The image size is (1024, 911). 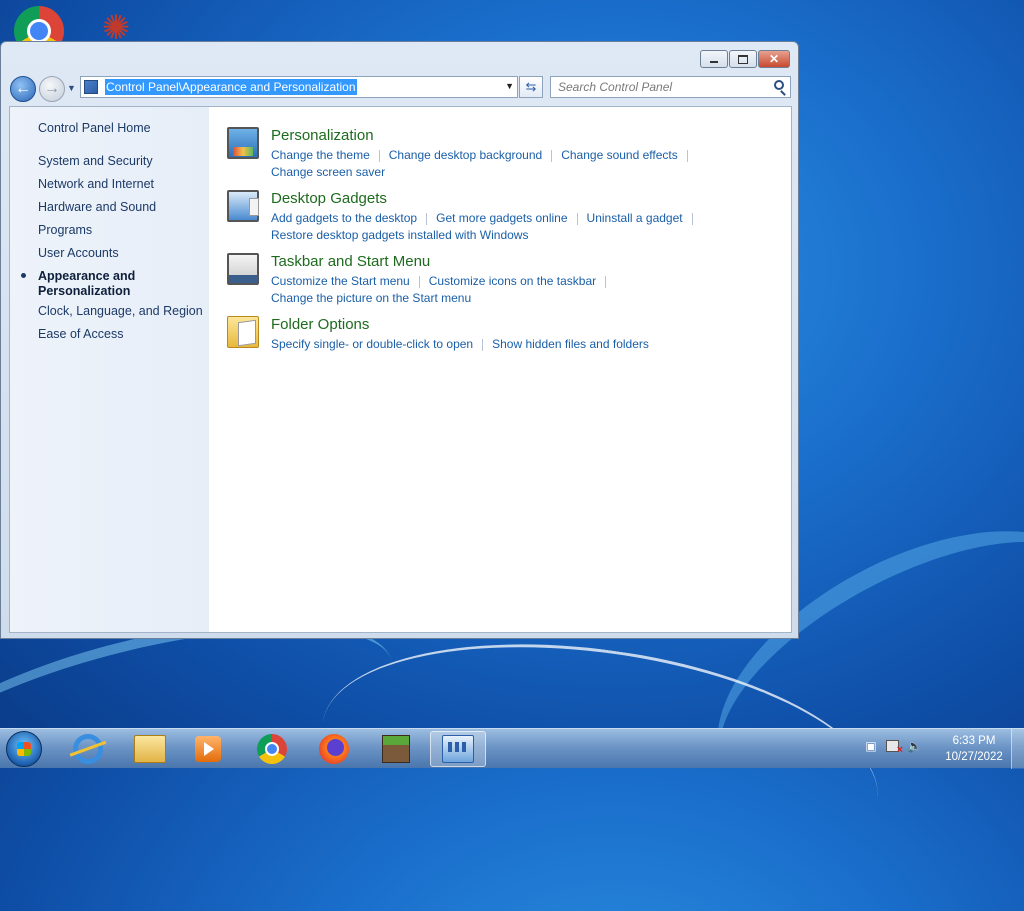 I want to click on chrome-icon, so click(x=272, y=749).